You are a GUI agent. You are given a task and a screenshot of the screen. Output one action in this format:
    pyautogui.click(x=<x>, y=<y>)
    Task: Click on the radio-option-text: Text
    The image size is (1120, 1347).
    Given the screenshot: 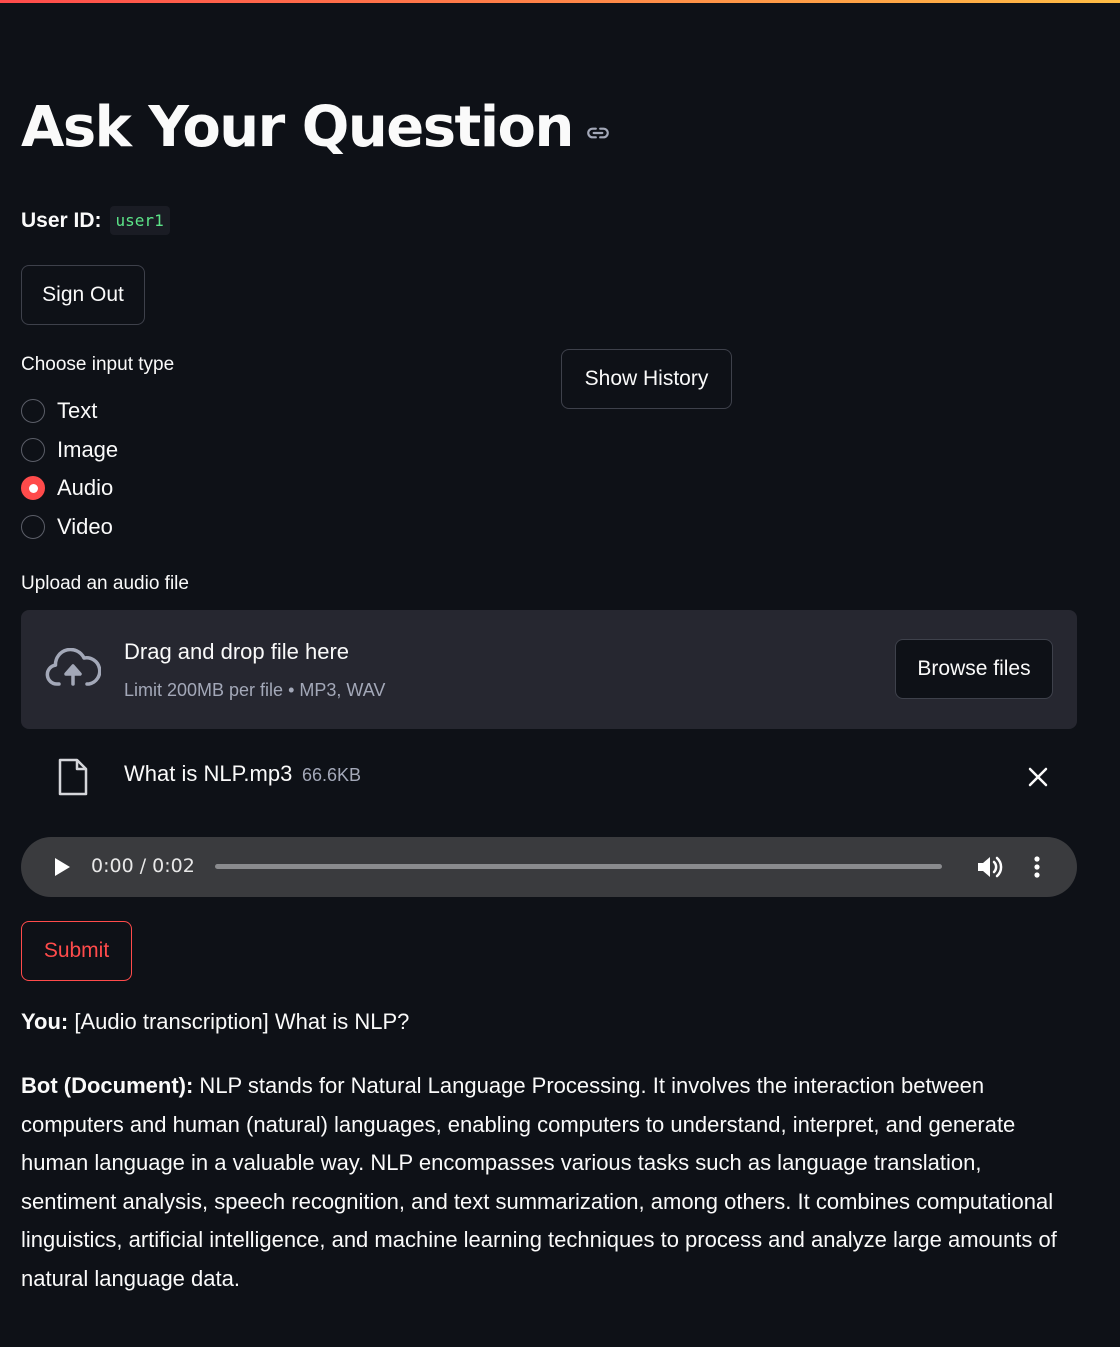 What is the action you would take?
    pyautogui.click(x=69, y=411)
    